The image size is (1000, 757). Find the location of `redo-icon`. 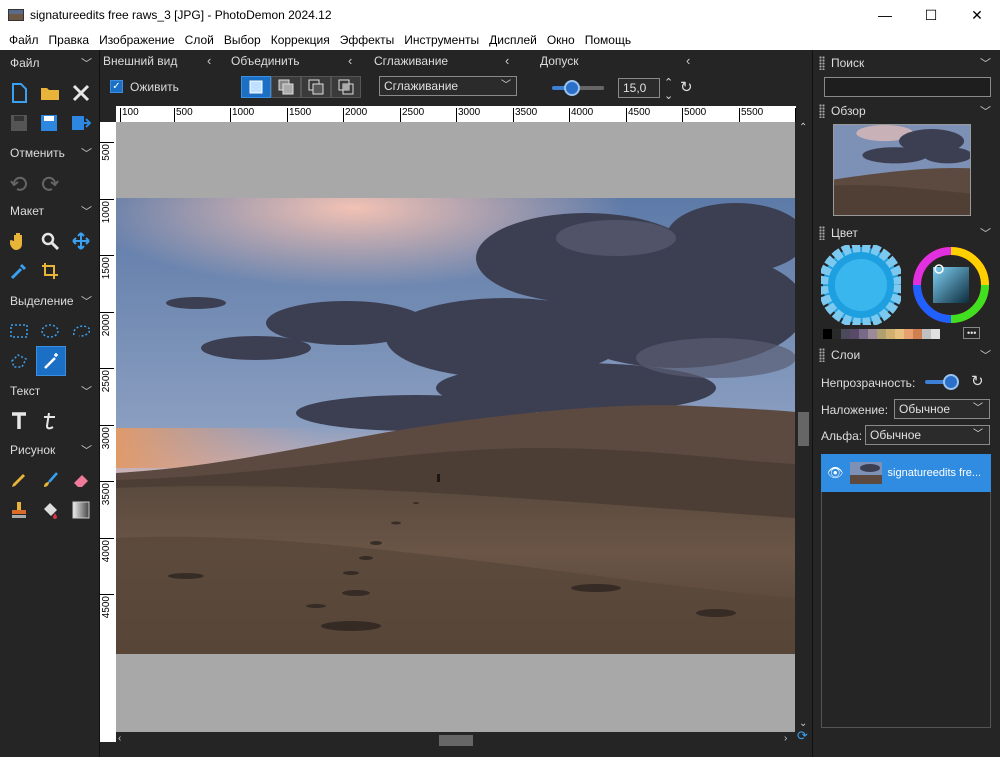

redo-icon is located at coordinates (50, 183).